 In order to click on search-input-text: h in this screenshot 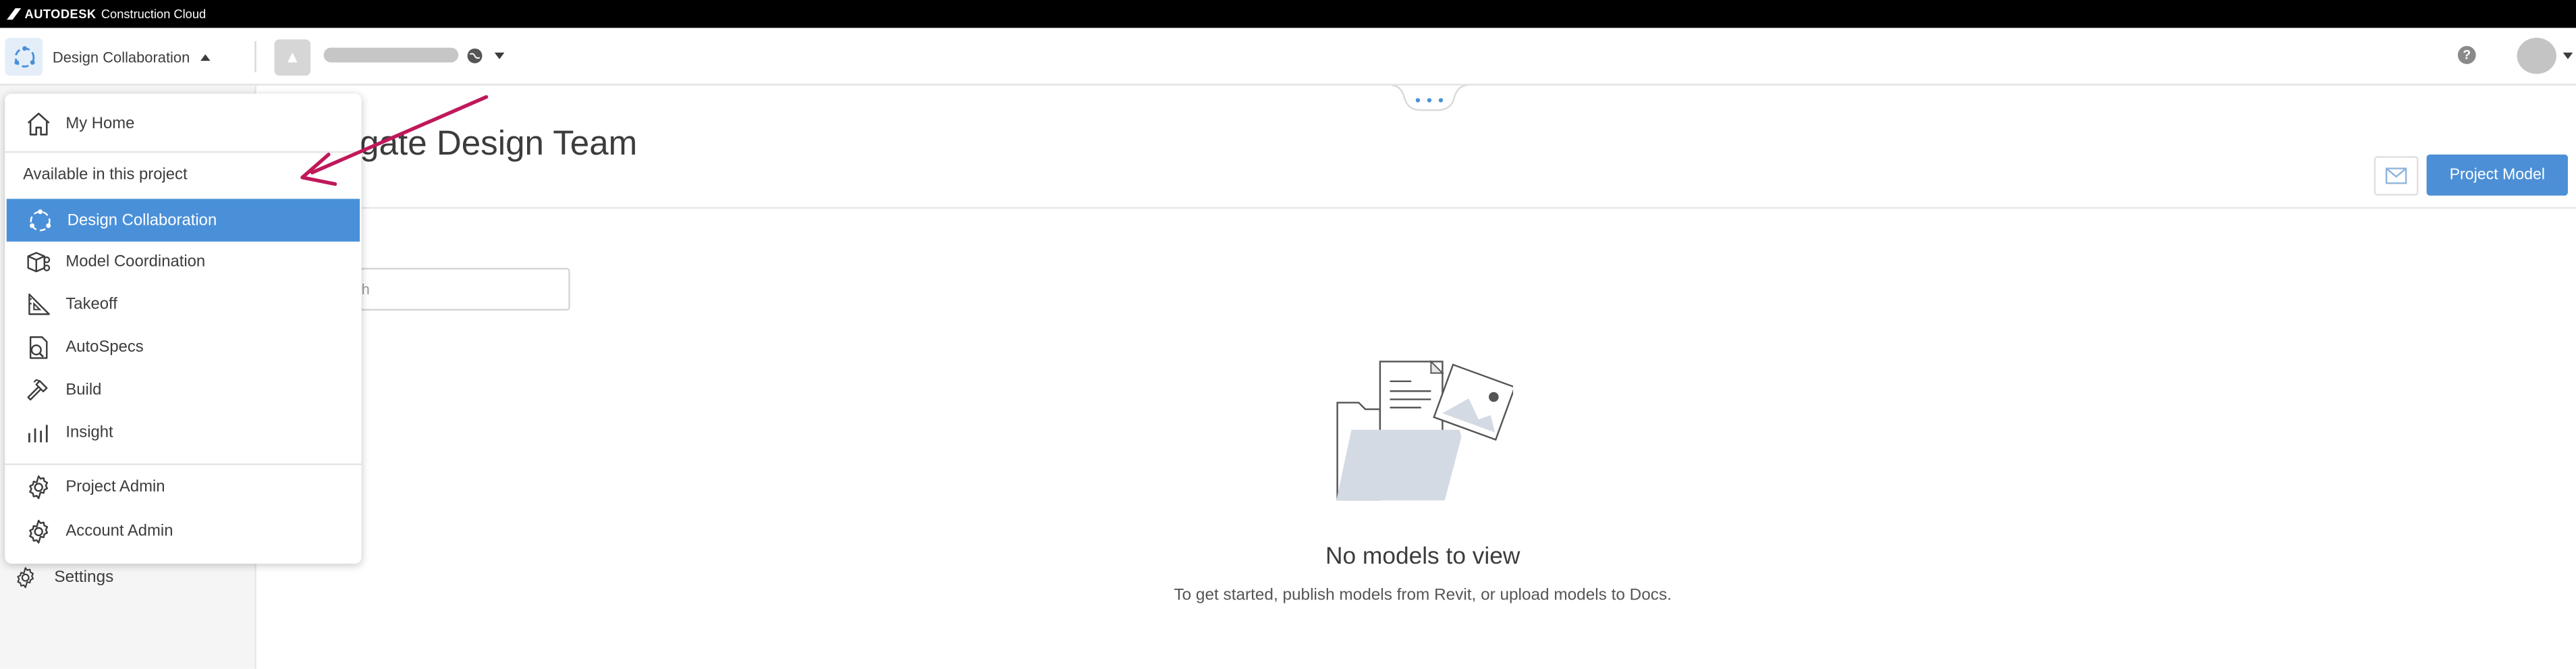, I will do `click(365, 289)`.